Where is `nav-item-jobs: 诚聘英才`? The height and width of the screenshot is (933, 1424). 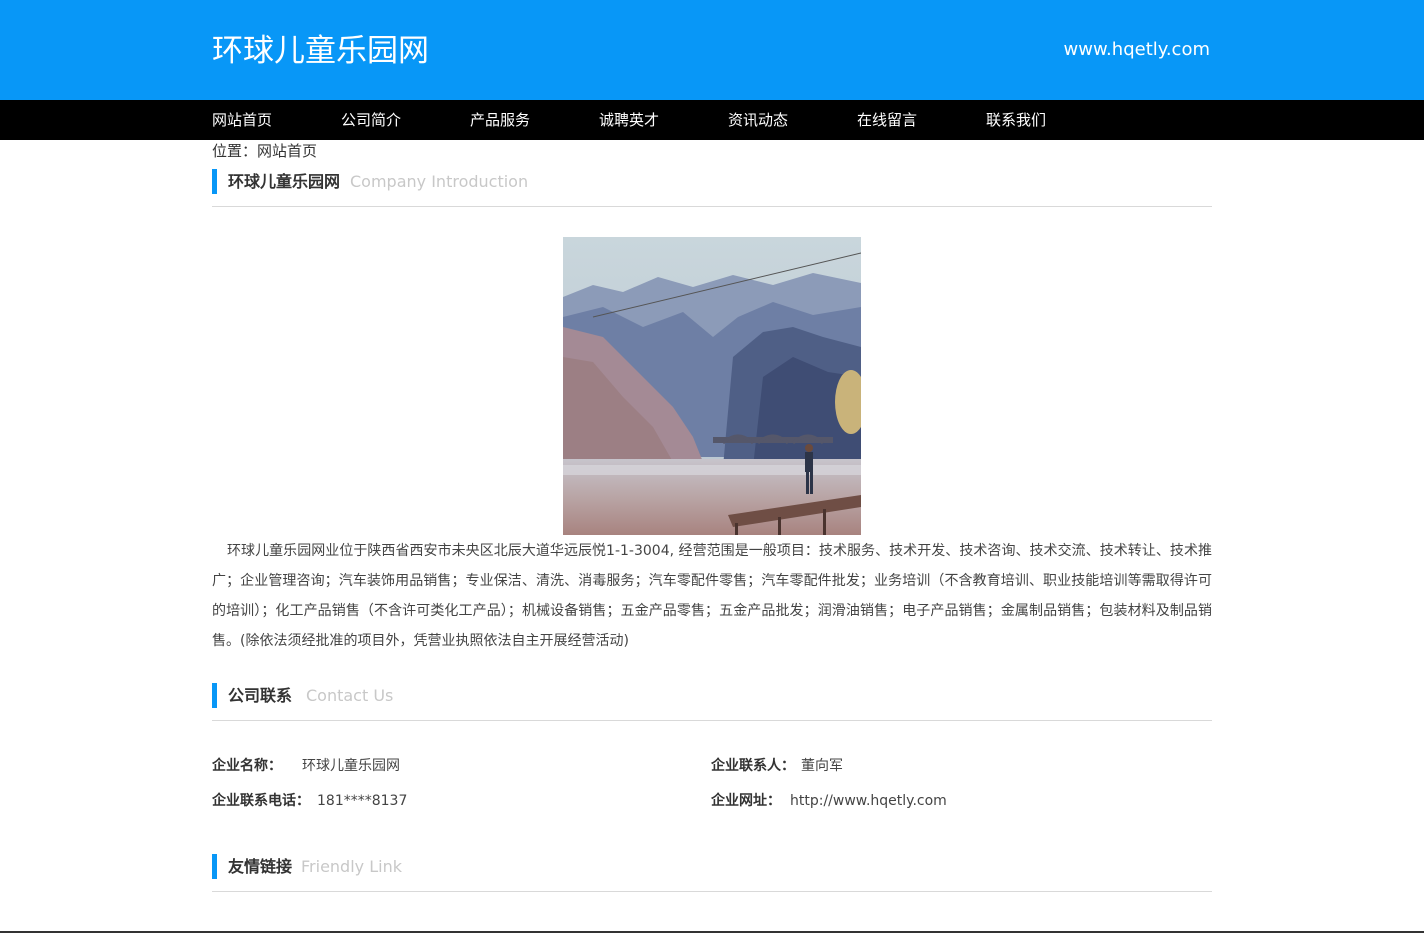
nav-item-jobs: 诚聘英才 is located at coordinates (629, 120).